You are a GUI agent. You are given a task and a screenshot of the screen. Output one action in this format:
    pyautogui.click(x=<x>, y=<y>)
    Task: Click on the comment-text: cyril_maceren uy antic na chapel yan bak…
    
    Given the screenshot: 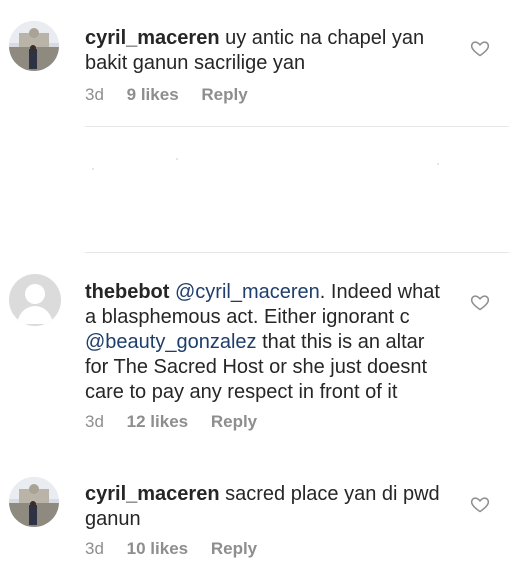 What is the action you would take?
    pyautogui.click(x=266, y=51)
    